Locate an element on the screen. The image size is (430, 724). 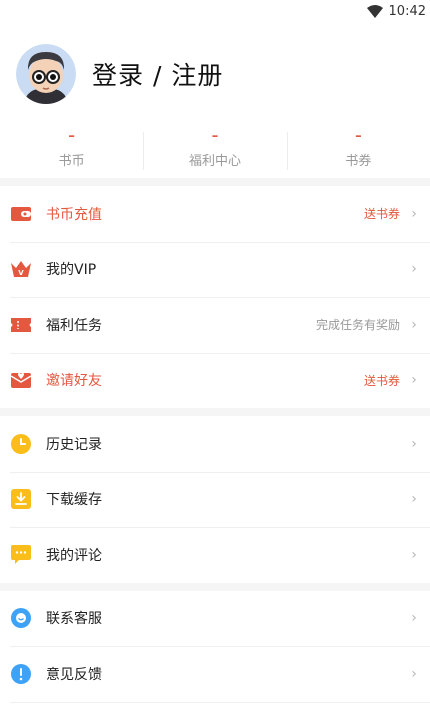
menu-item-invite-friends: 邀请好友 送书券 › is located at coordinates (215, 380).